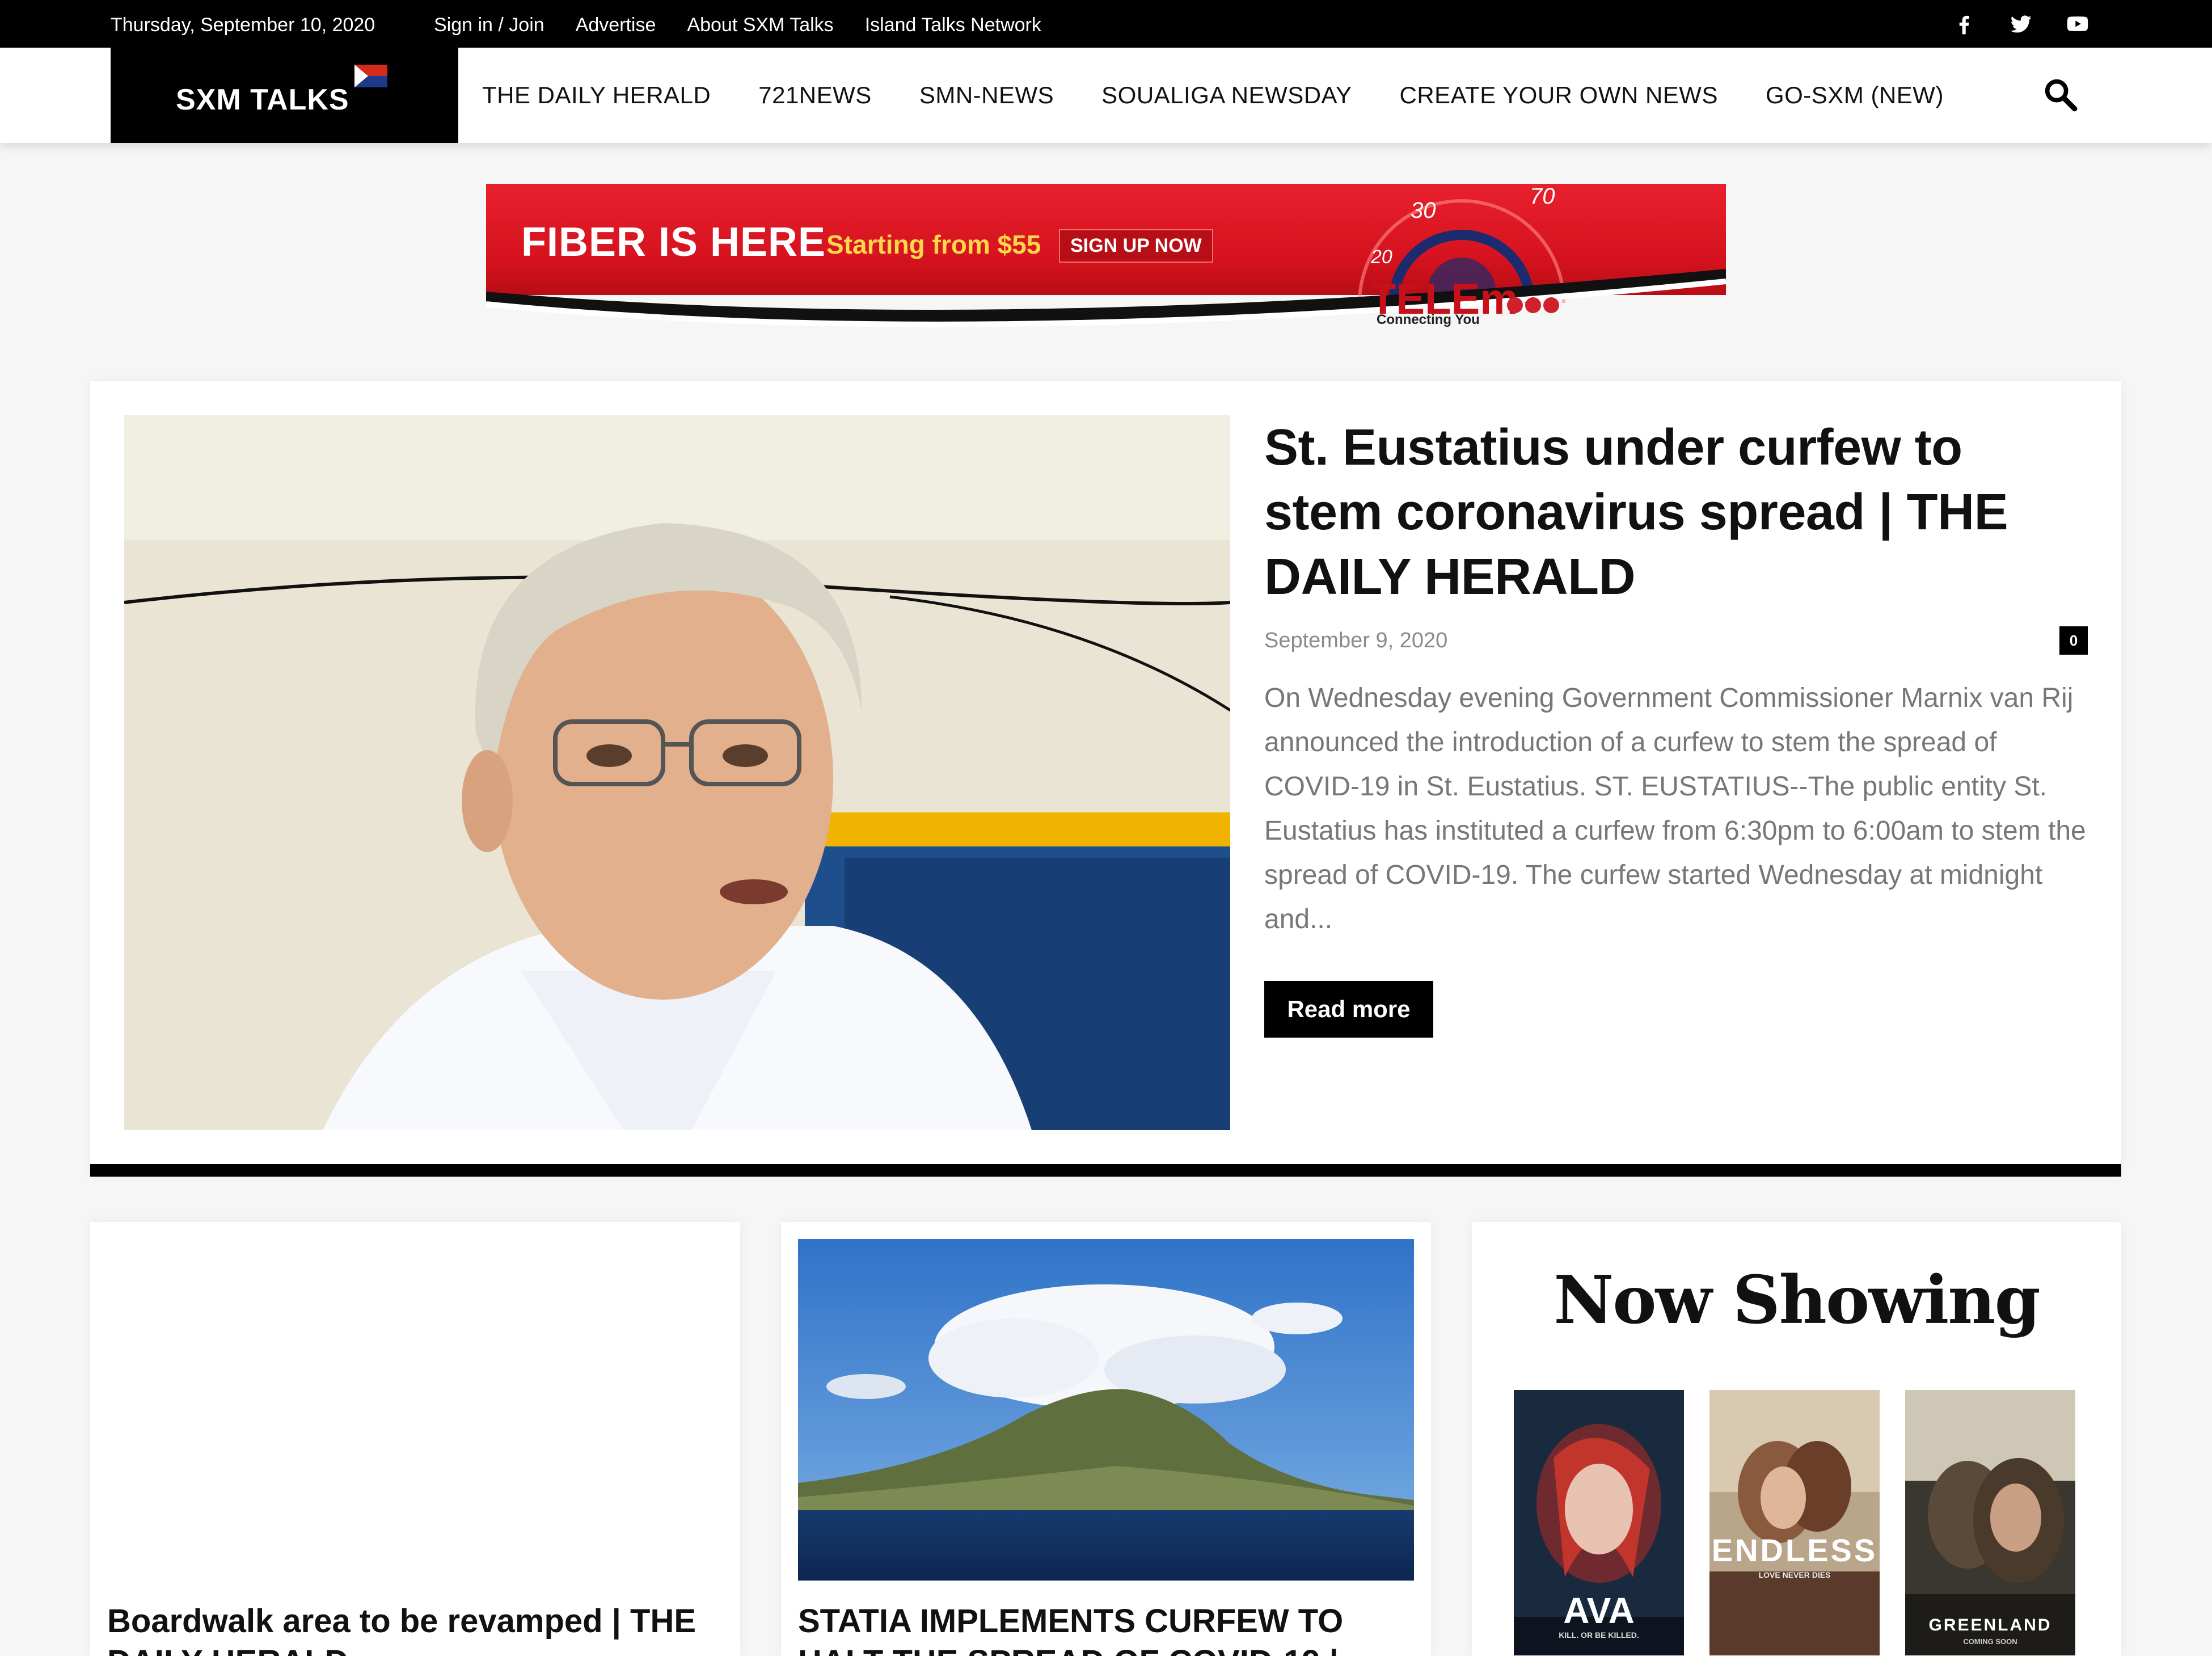 This screenshot has width=2212, height=1656. Describe the element at coordinates (1599, 1610) in the screenshot. I see `movie-title: AVA` at that location.